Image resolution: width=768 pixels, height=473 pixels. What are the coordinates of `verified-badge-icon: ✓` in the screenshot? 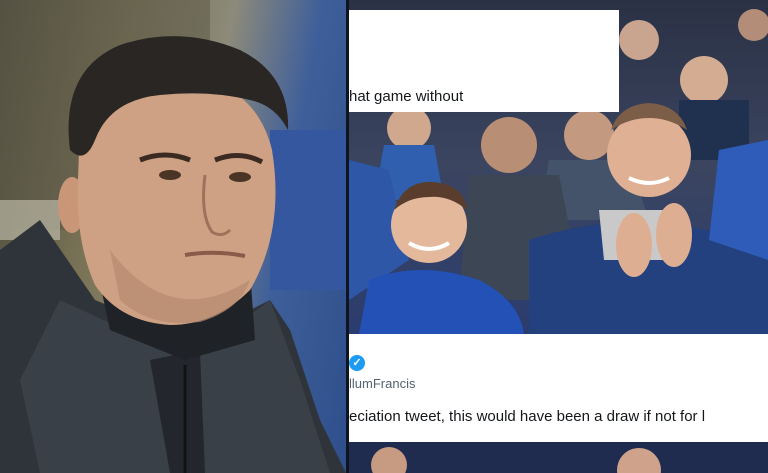 It's located at (357, 363).